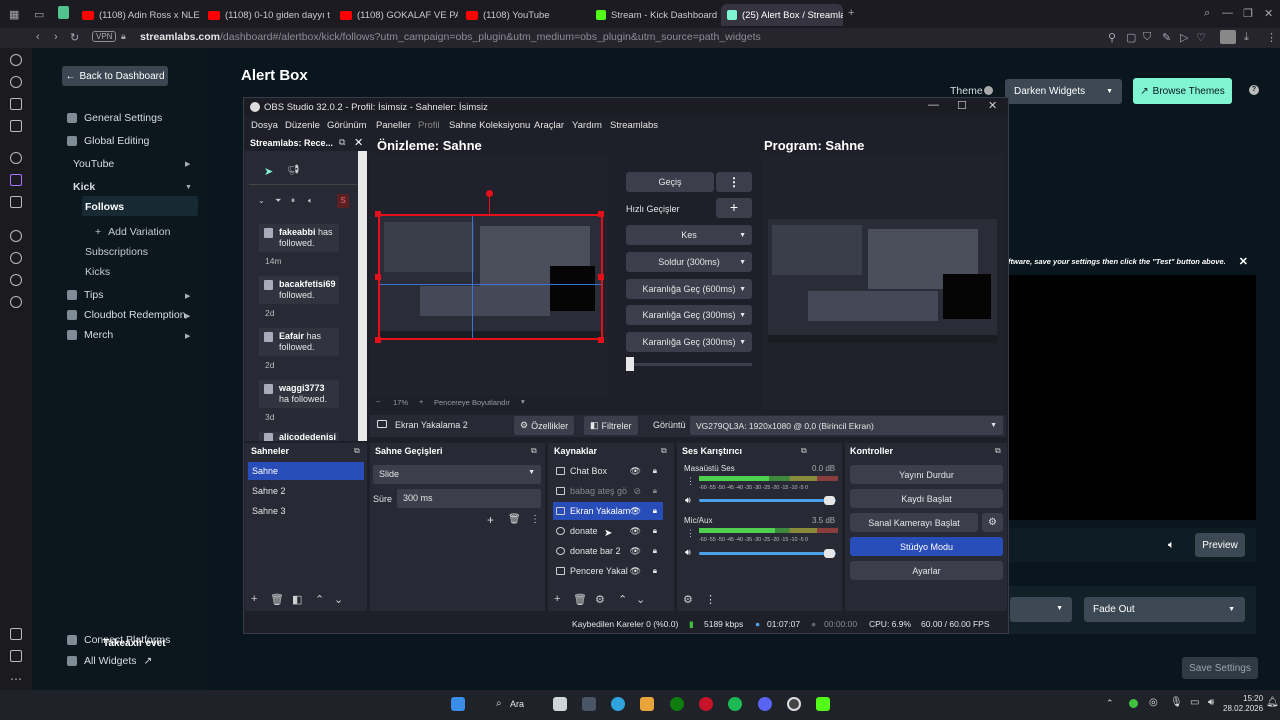 The width and height of the screenshot is (1280, 720). What do you see at coordinates (264, 125) in the screenshot?
I see `menu-file: Dosya` at bounding box center [264, 125].